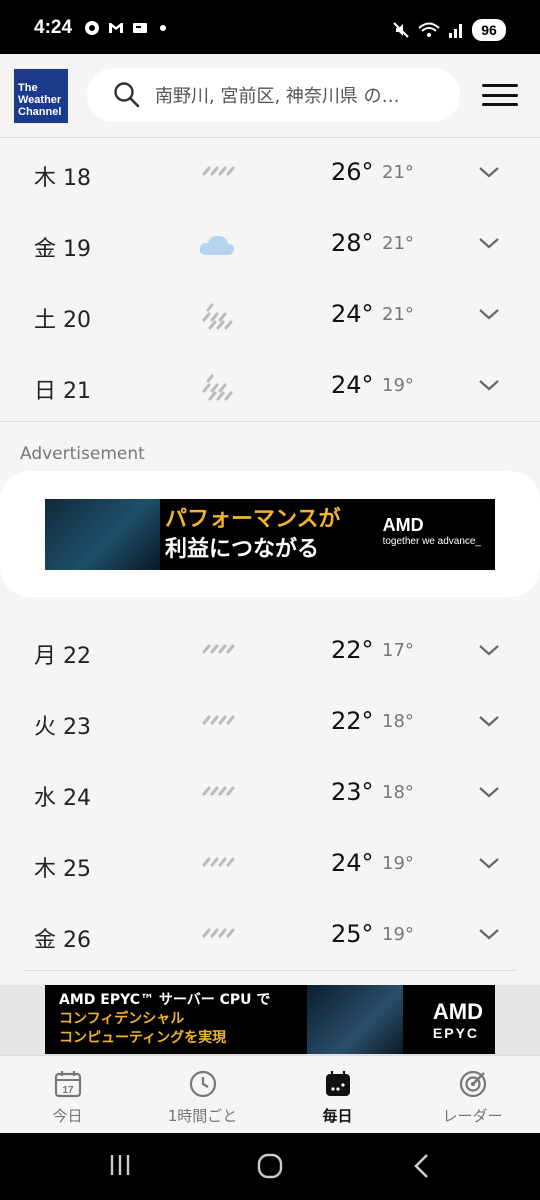 The width and height of the screenshot is (540, 1200). I want to click on gmail-icon, so click(116, 28).